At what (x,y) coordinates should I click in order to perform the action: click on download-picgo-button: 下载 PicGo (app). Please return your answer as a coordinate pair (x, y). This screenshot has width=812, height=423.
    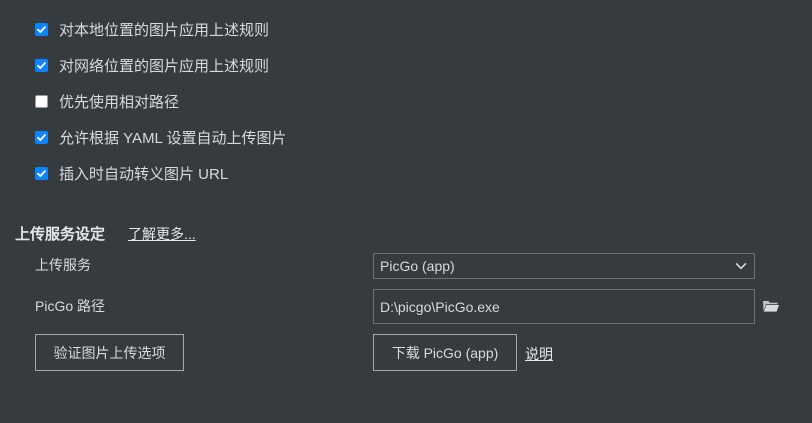
    Looking at the image, I should click on (445, 352).